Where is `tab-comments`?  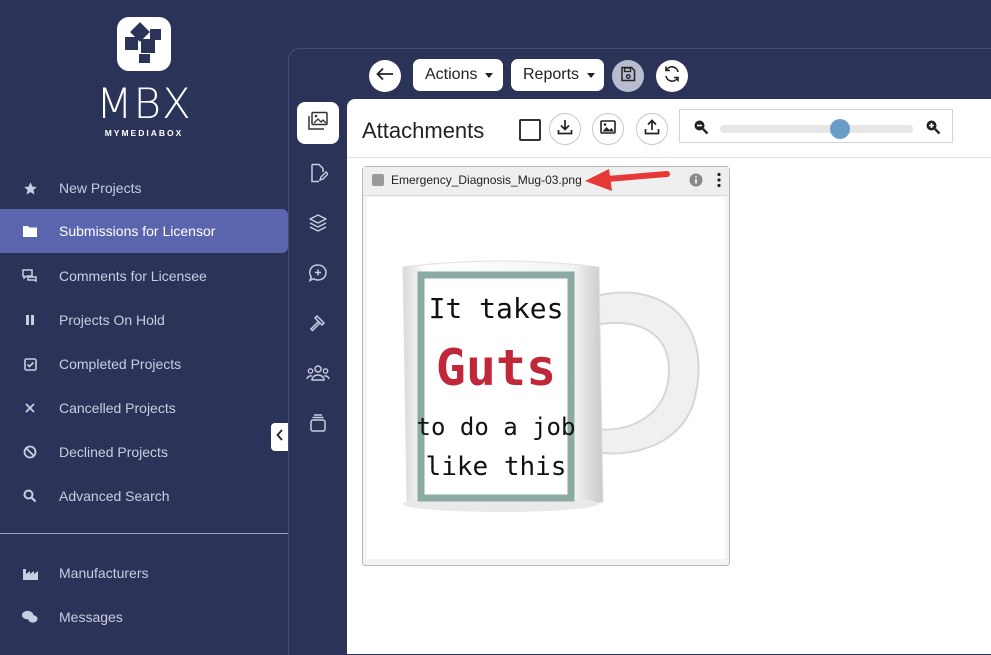
tab-comments is located at coordinates (318, 275).